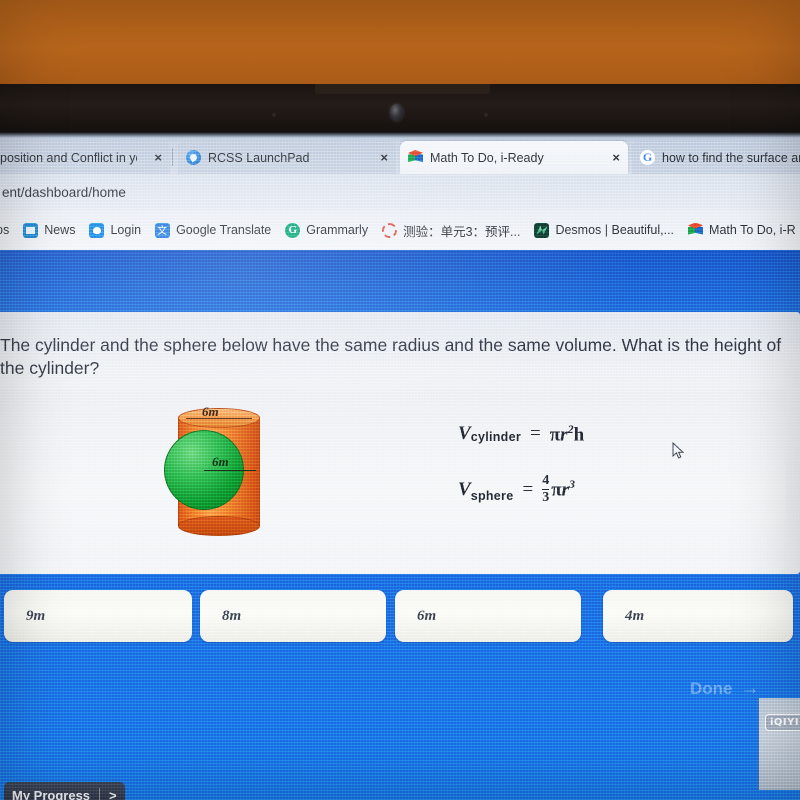 The image size is (800, 800). I want to click on formula-expression: πr3, so click(563, 489).